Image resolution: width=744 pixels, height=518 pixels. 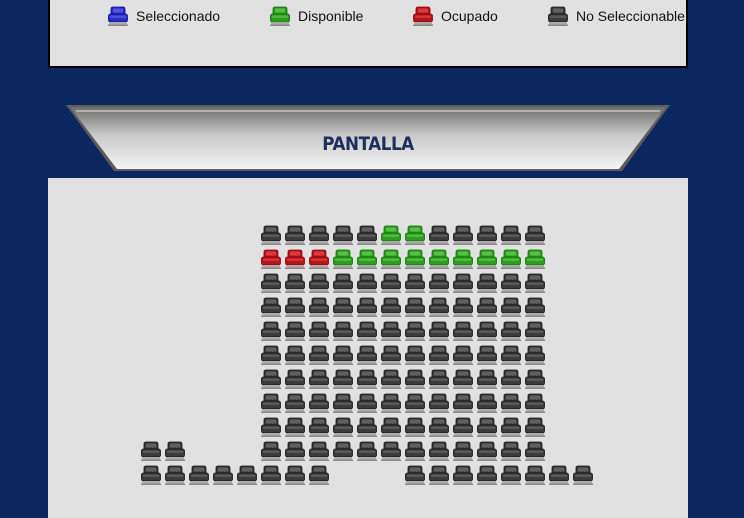 What do you see at coordinates (118, 16) in the screenshot?
I see `seat-selected-icon` at bounding box center [118, 16].